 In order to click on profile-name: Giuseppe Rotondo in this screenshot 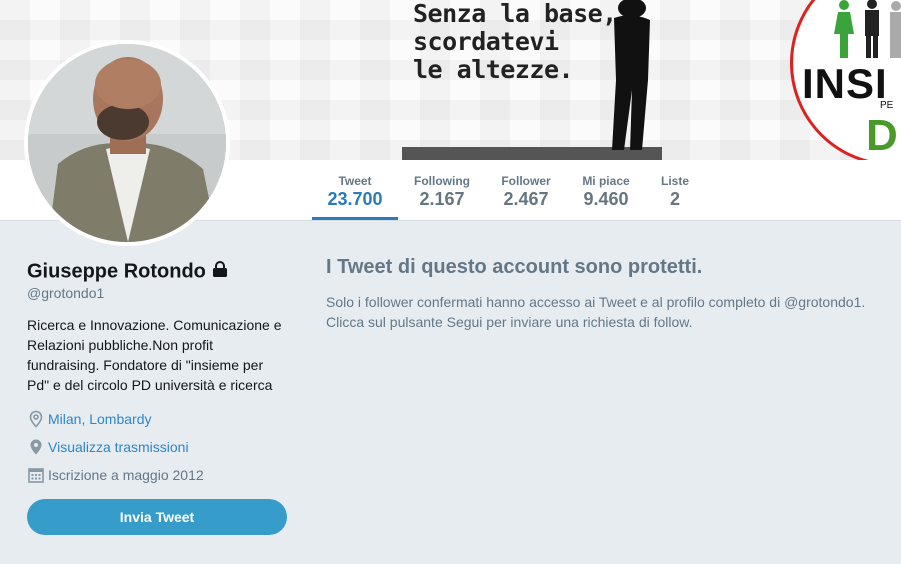, I will do `click(128, 272)`.